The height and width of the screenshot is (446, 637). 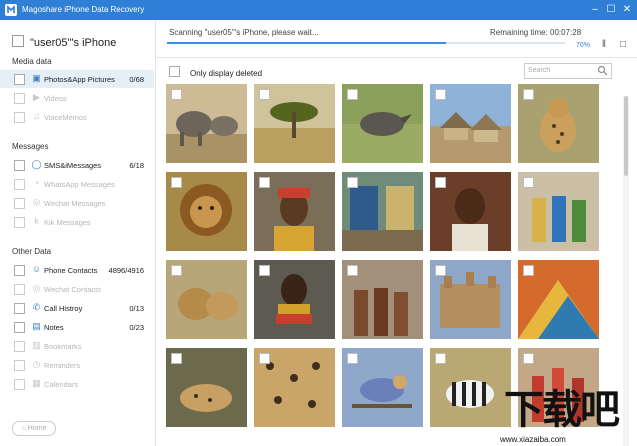 What do you see at coordinates (396, 57) in the screenshot?
I see `divider` at bounding box center [396, 57].